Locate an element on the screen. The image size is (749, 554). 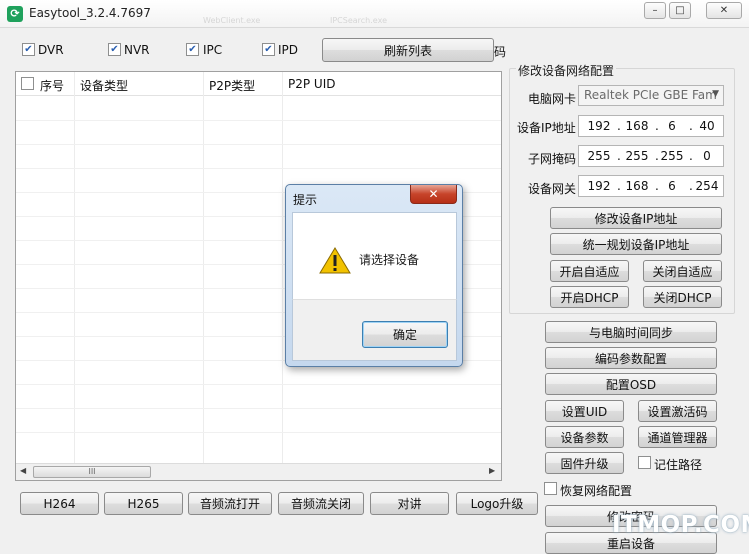
nvr-label: NVR is located at coordinates (137, 50).